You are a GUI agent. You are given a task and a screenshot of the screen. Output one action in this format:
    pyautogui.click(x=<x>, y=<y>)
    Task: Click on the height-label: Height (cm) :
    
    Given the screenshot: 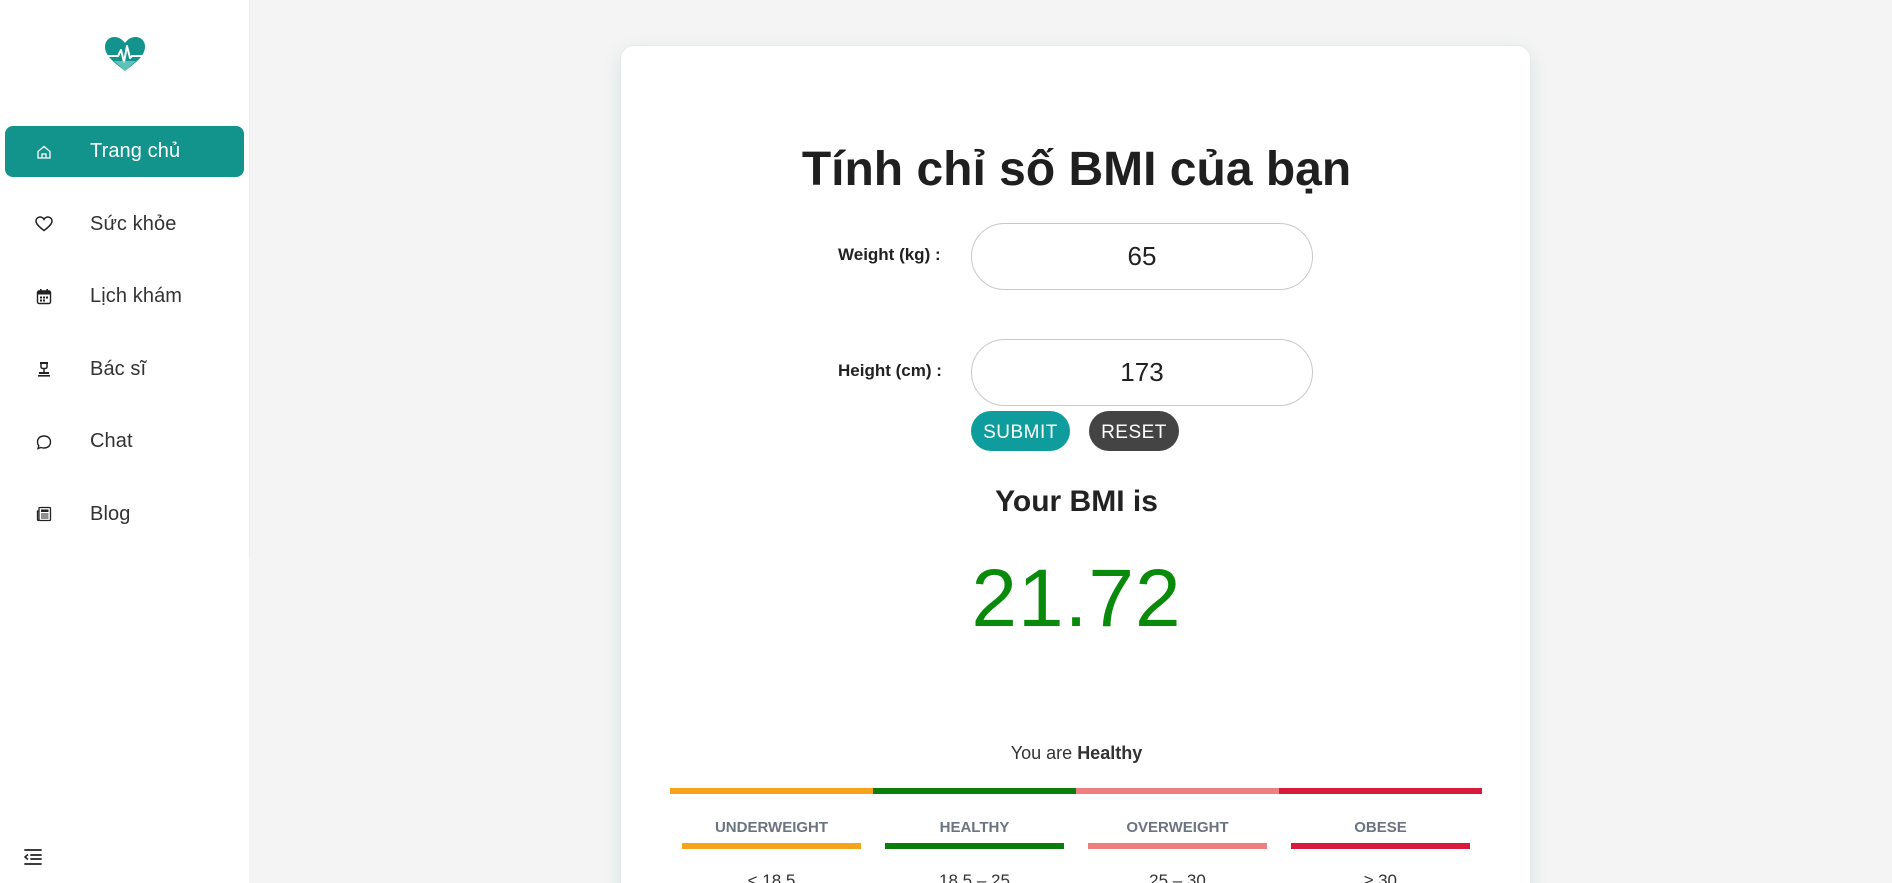 What is the action you would take?
    pyautogui.click(x=890, y=370)
    